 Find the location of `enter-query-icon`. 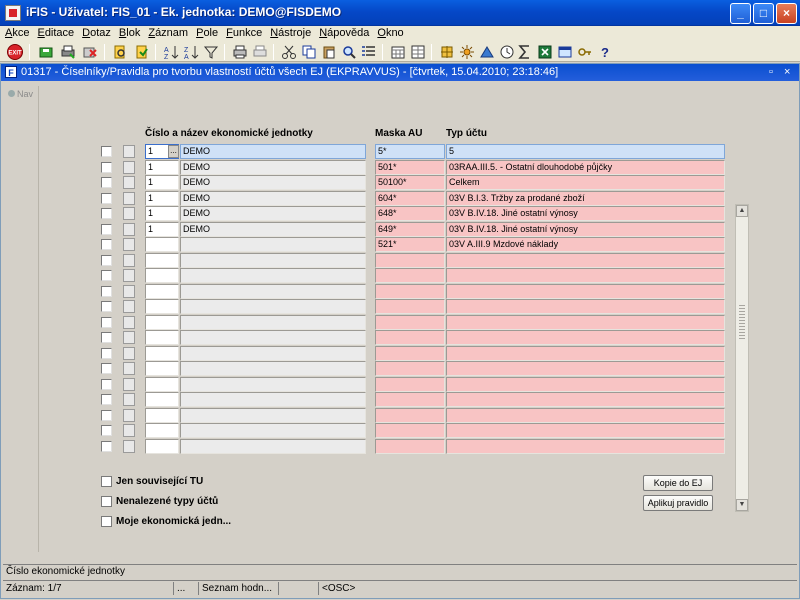

enter-query-icon is located at coordinates (120, 52).